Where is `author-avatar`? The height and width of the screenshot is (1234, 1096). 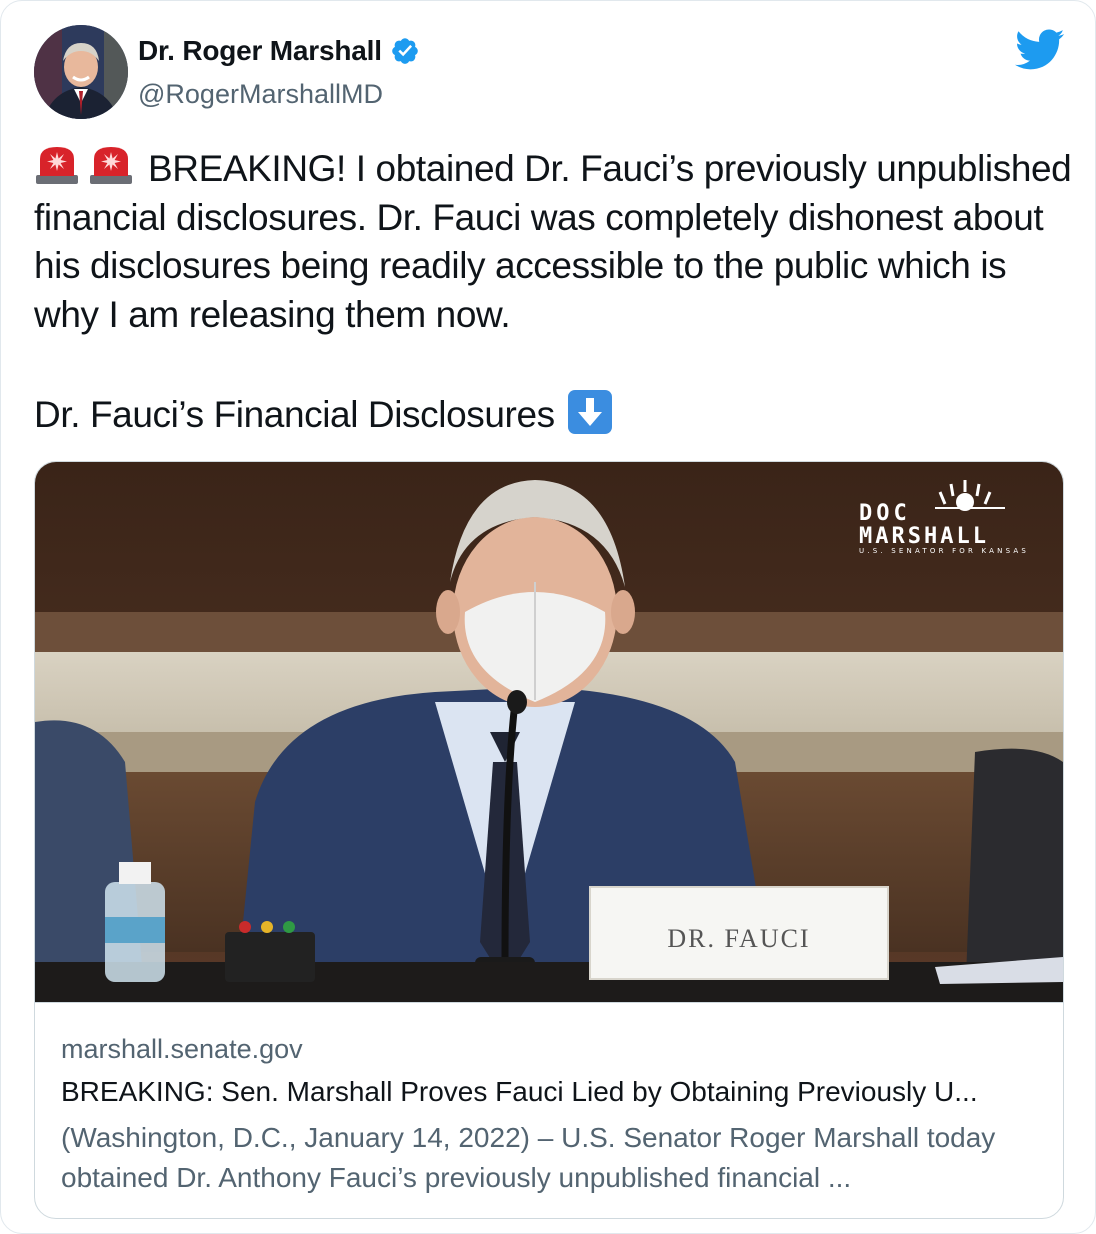 author-avatar is located at coordinates (81, 72).